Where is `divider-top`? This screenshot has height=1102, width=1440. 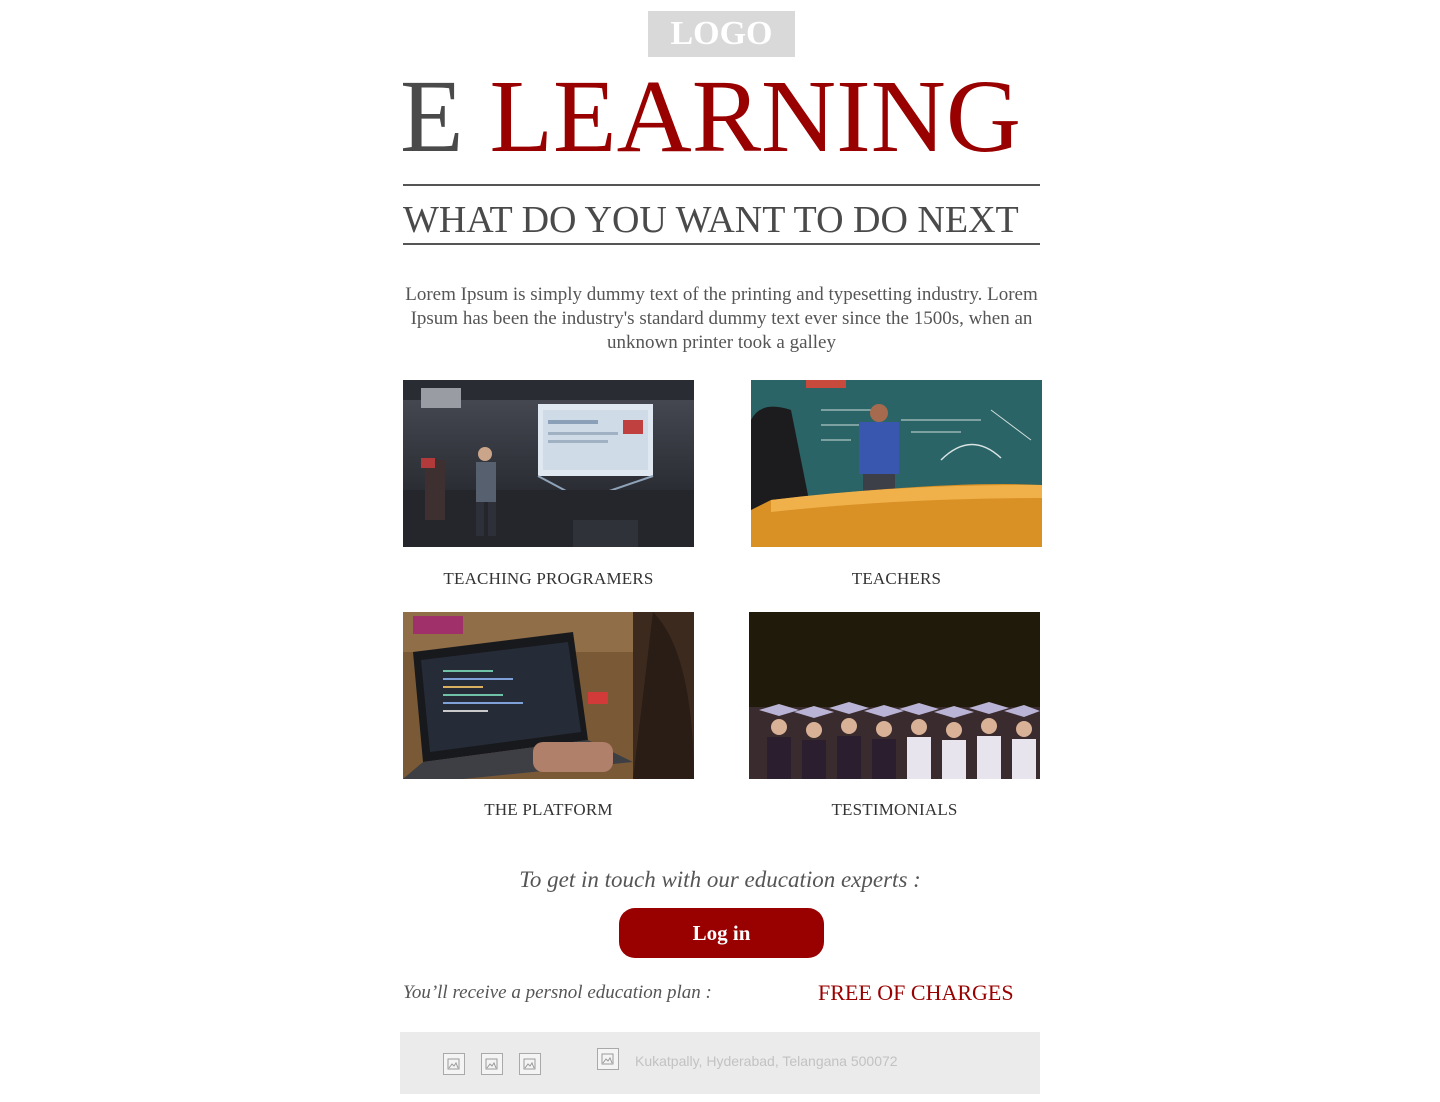
divider-top is located at coordinates (721, 185).